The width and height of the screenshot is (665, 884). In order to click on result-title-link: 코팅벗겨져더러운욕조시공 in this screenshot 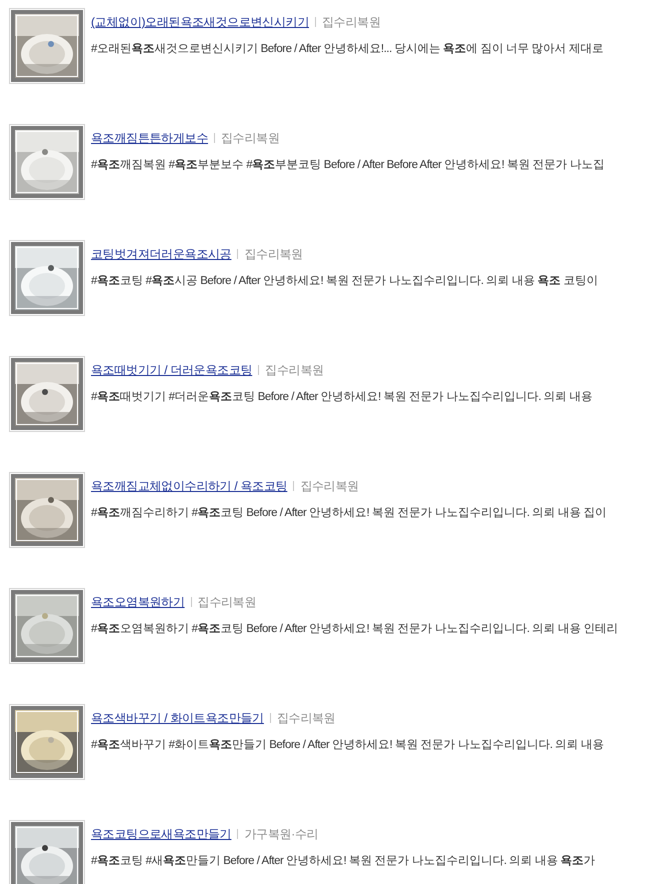, I will do `click(161, 254)`.